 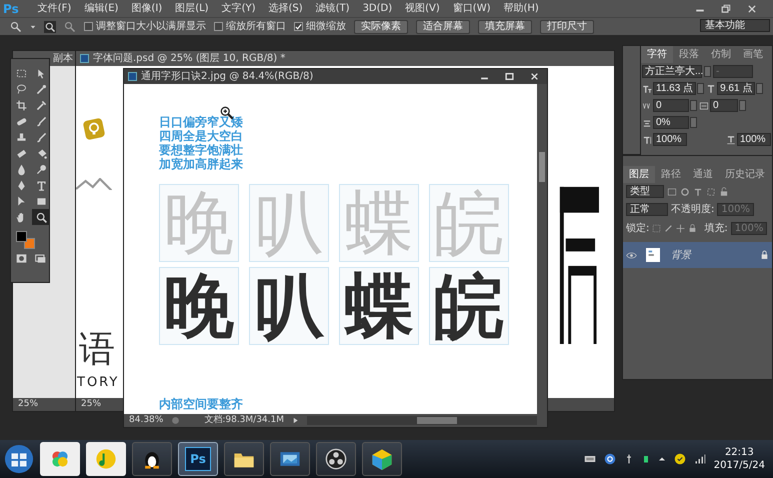 I want to click on restore-icon, so click(x=726, y=9).